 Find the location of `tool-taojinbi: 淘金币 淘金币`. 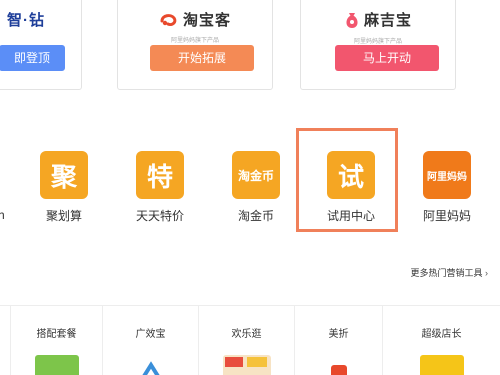

tool-taojinbi: 淘金币 淘金币 is located at coordinates (256, 187).